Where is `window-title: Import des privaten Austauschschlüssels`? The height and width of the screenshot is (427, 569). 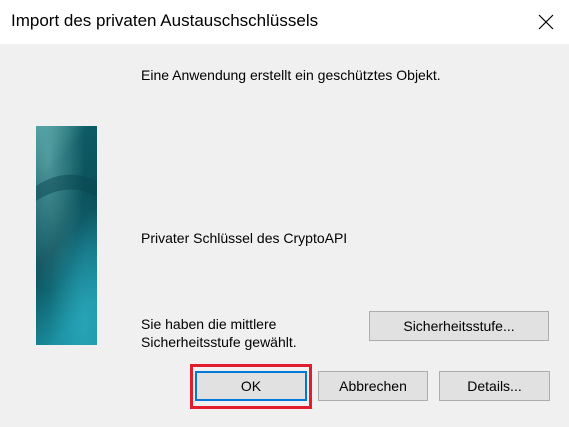
window-title: Import des privaten Austauschschlüssels is located at coordinates (165, 20).